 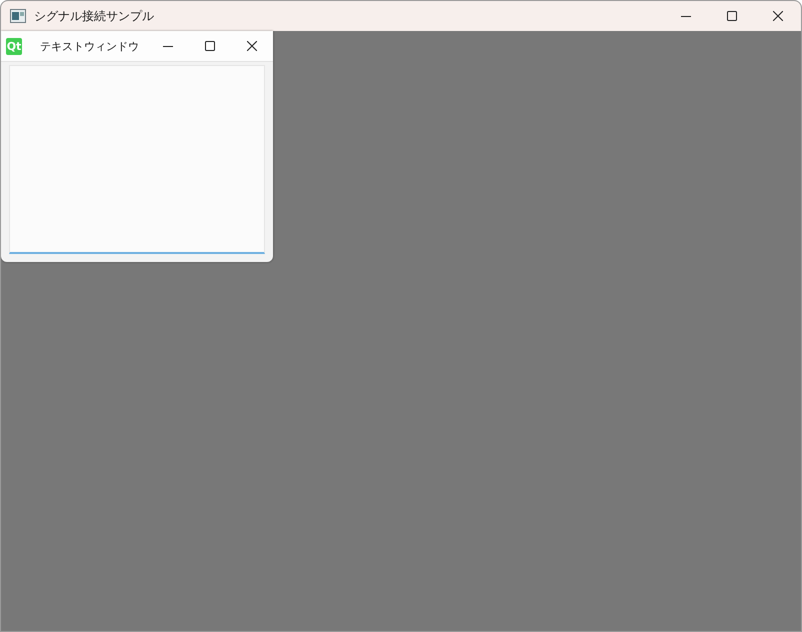 What do you see at coordinates (89, 46) in the screenshot?
I see `subwindow-title: テキストウィンドウ` at bounding box center [89, 46].